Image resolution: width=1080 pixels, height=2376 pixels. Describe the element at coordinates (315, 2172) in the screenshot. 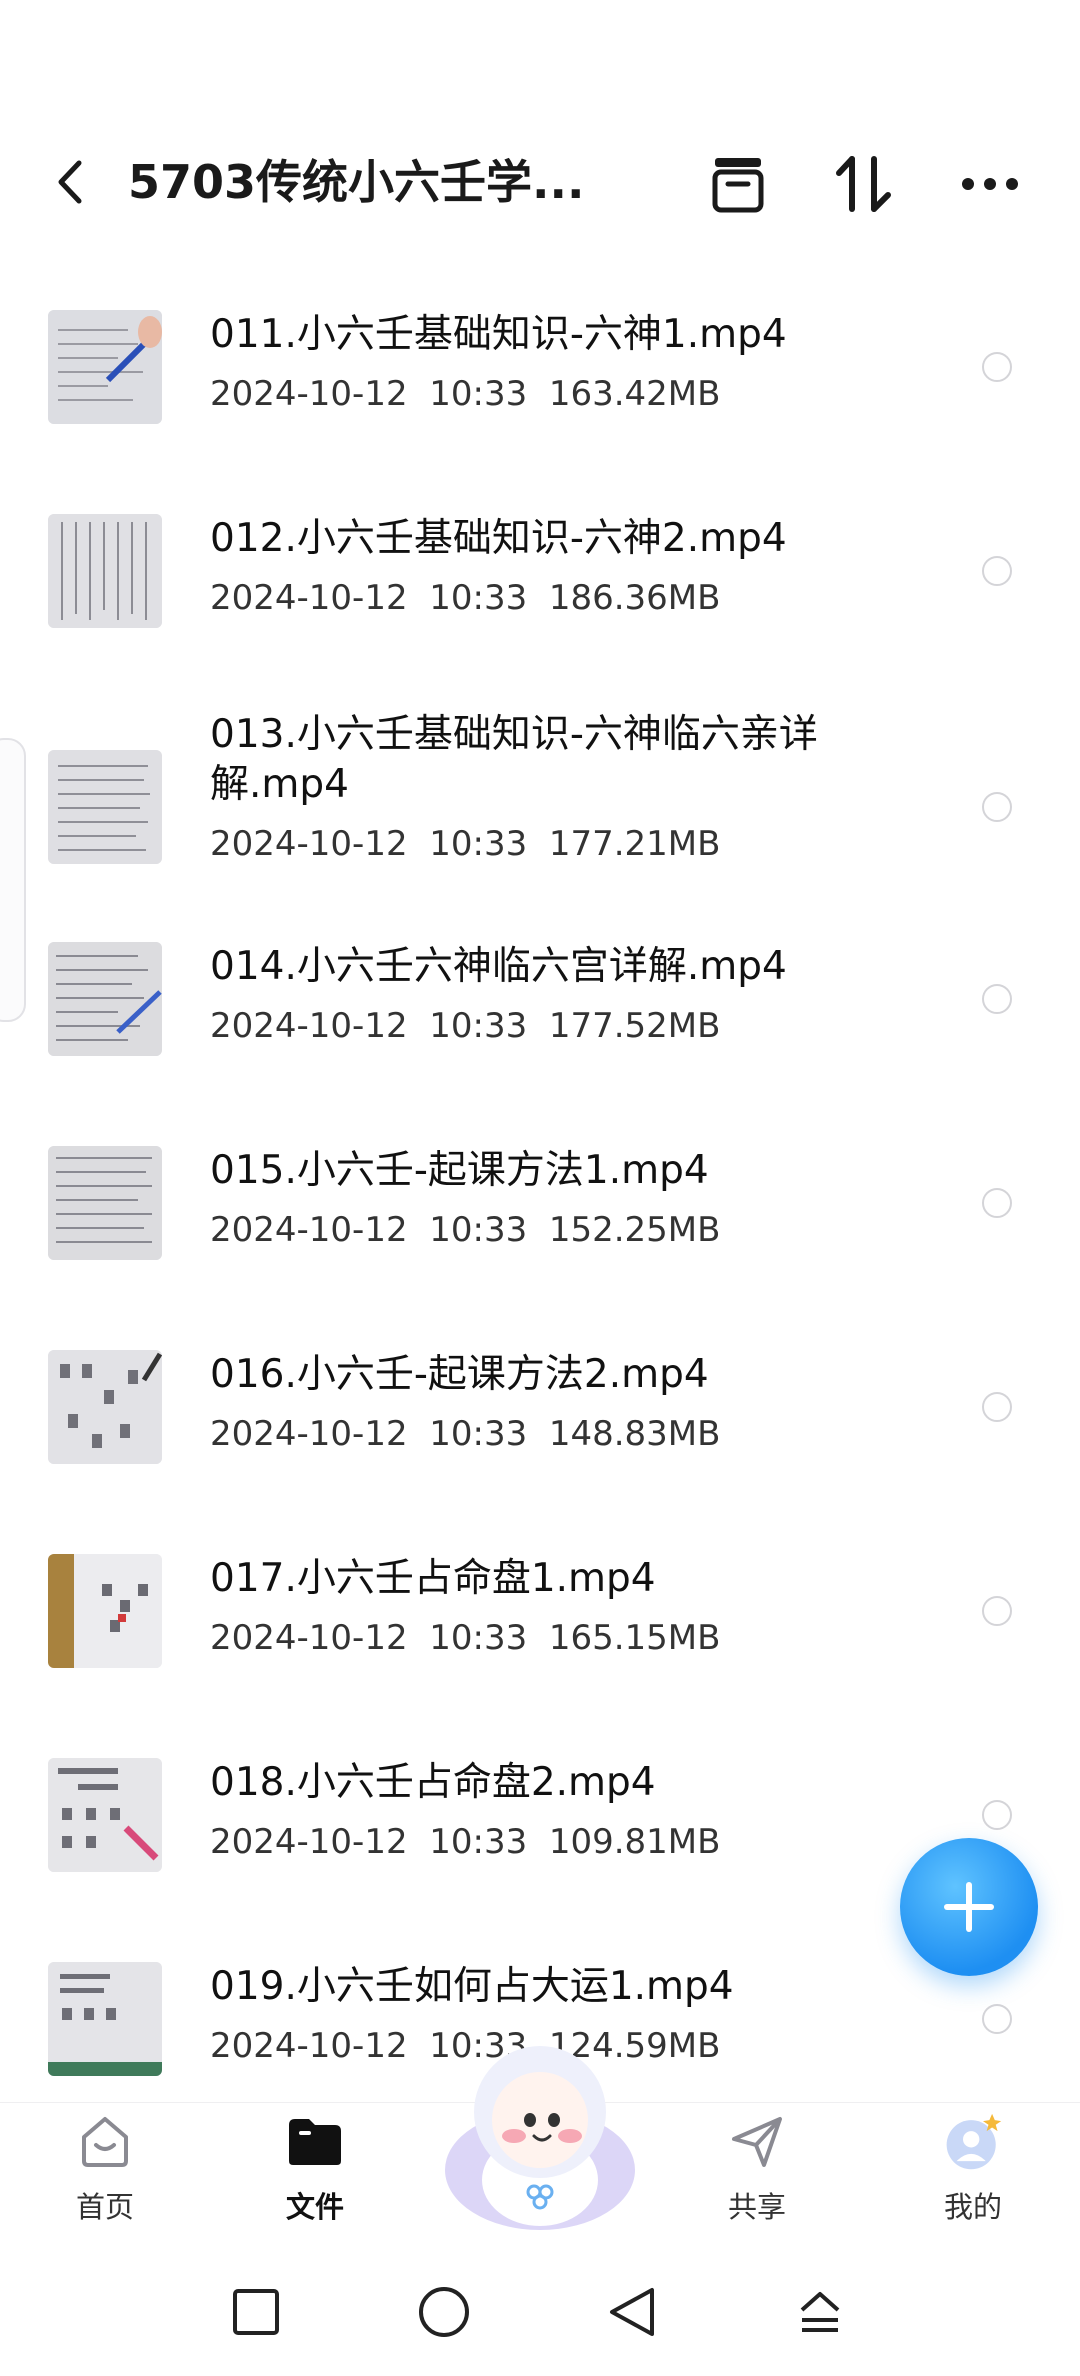

I see `tab-files: 文件` at that location.